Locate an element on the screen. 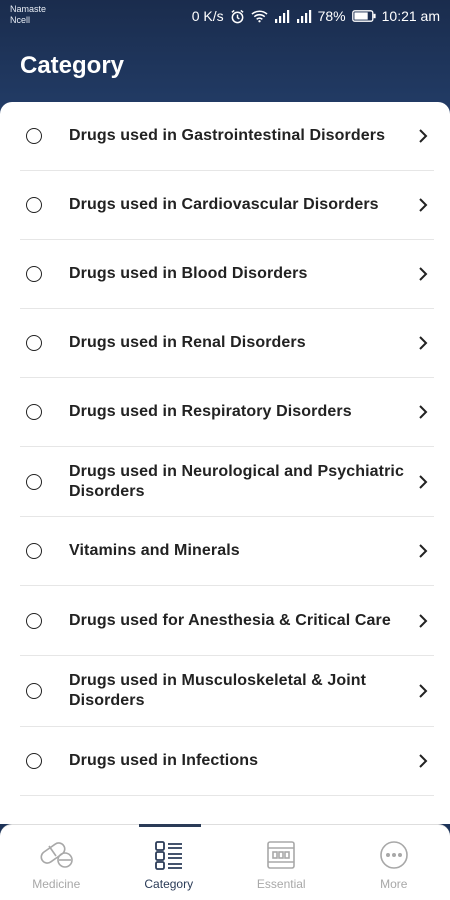  tab-more: More is located at coordinates (394, 862).